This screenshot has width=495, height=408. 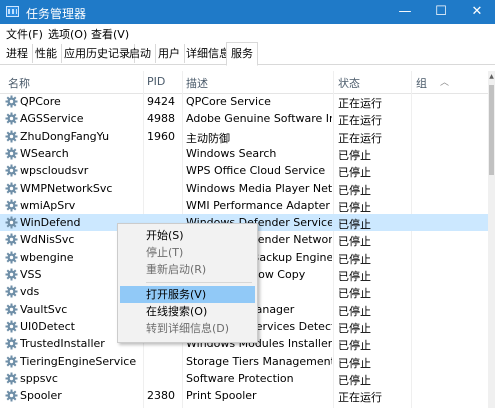 What do you see at coordinates (54, 171) in the screenshot?
I see `service-name: wpscloudsvr` at bounding box center [54, 171].